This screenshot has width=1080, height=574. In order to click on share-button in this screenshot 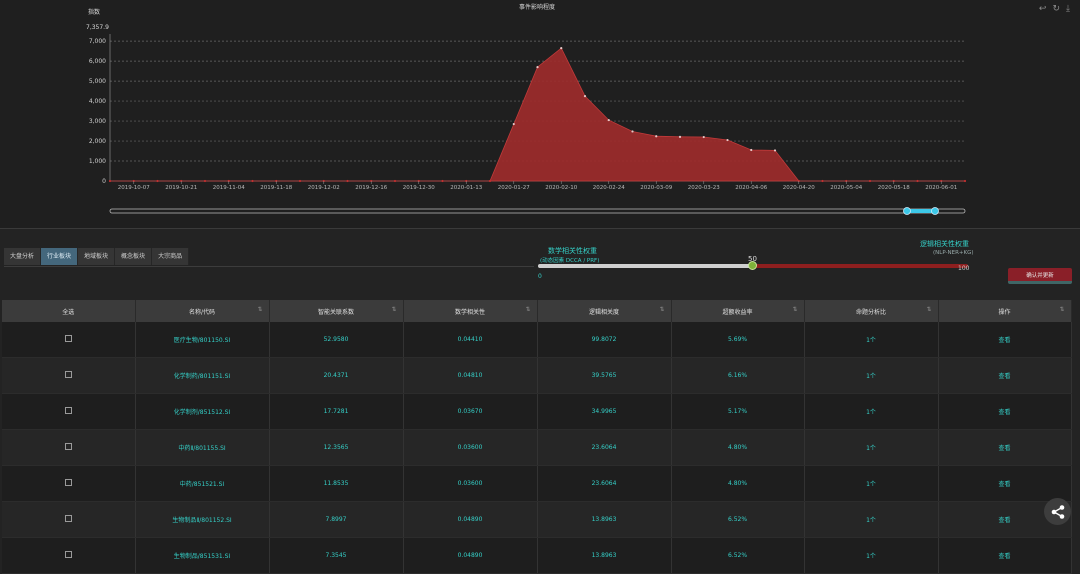, I will do `click(1057, 511)`.